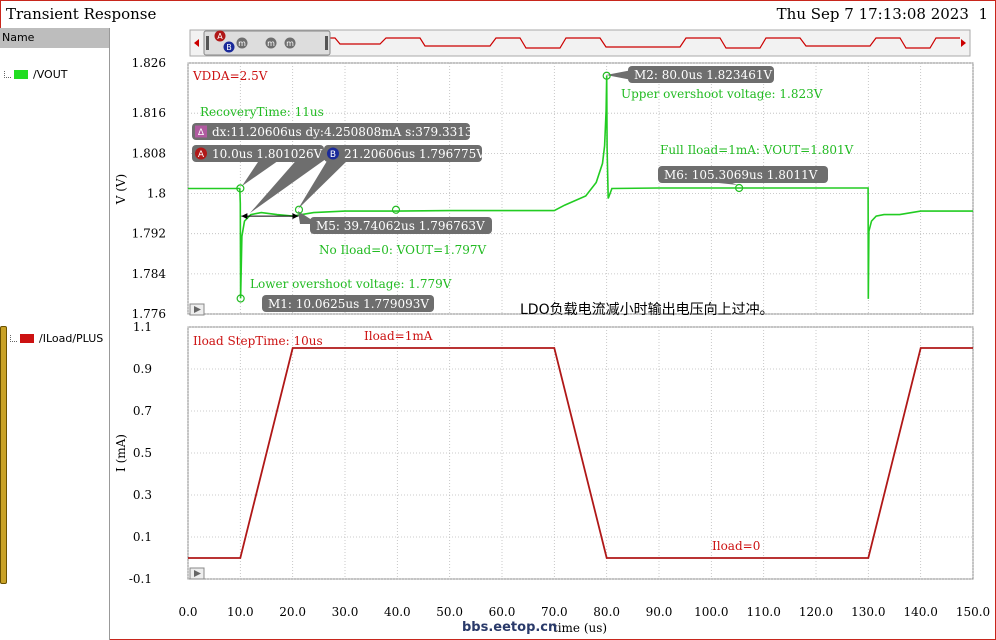  I want to click on vout-expand-icon, so click(197, 309).